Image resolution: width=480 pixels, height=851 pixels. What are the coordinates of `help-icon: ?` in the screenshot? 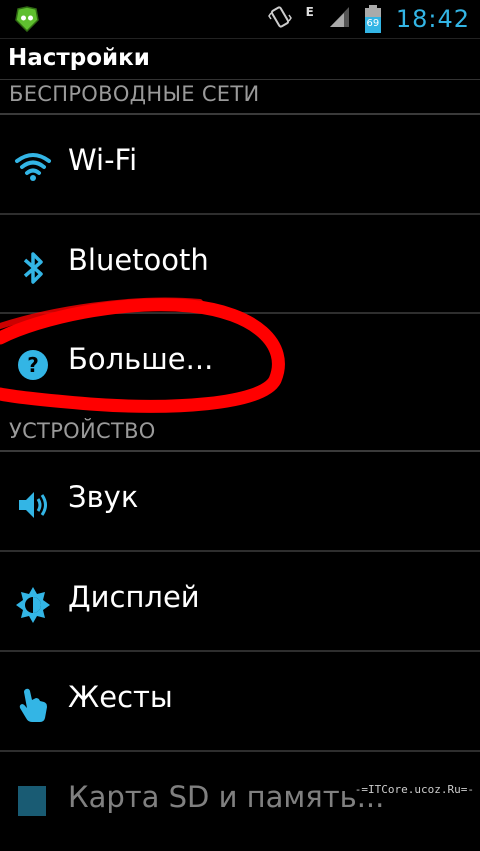 It's located at (33, 367).